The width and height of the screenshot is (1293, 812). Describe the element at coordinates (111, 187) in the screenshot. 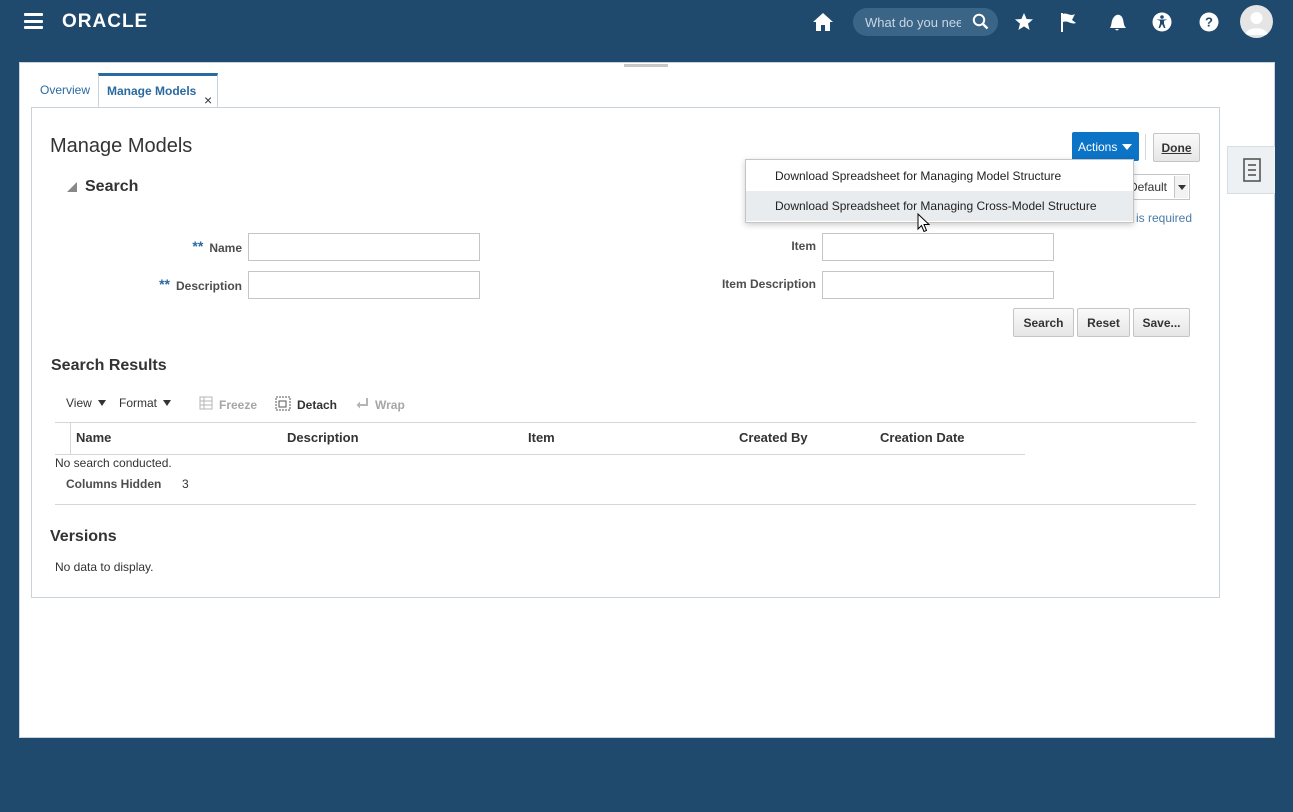

I see `search-section-title: Search` at that location.